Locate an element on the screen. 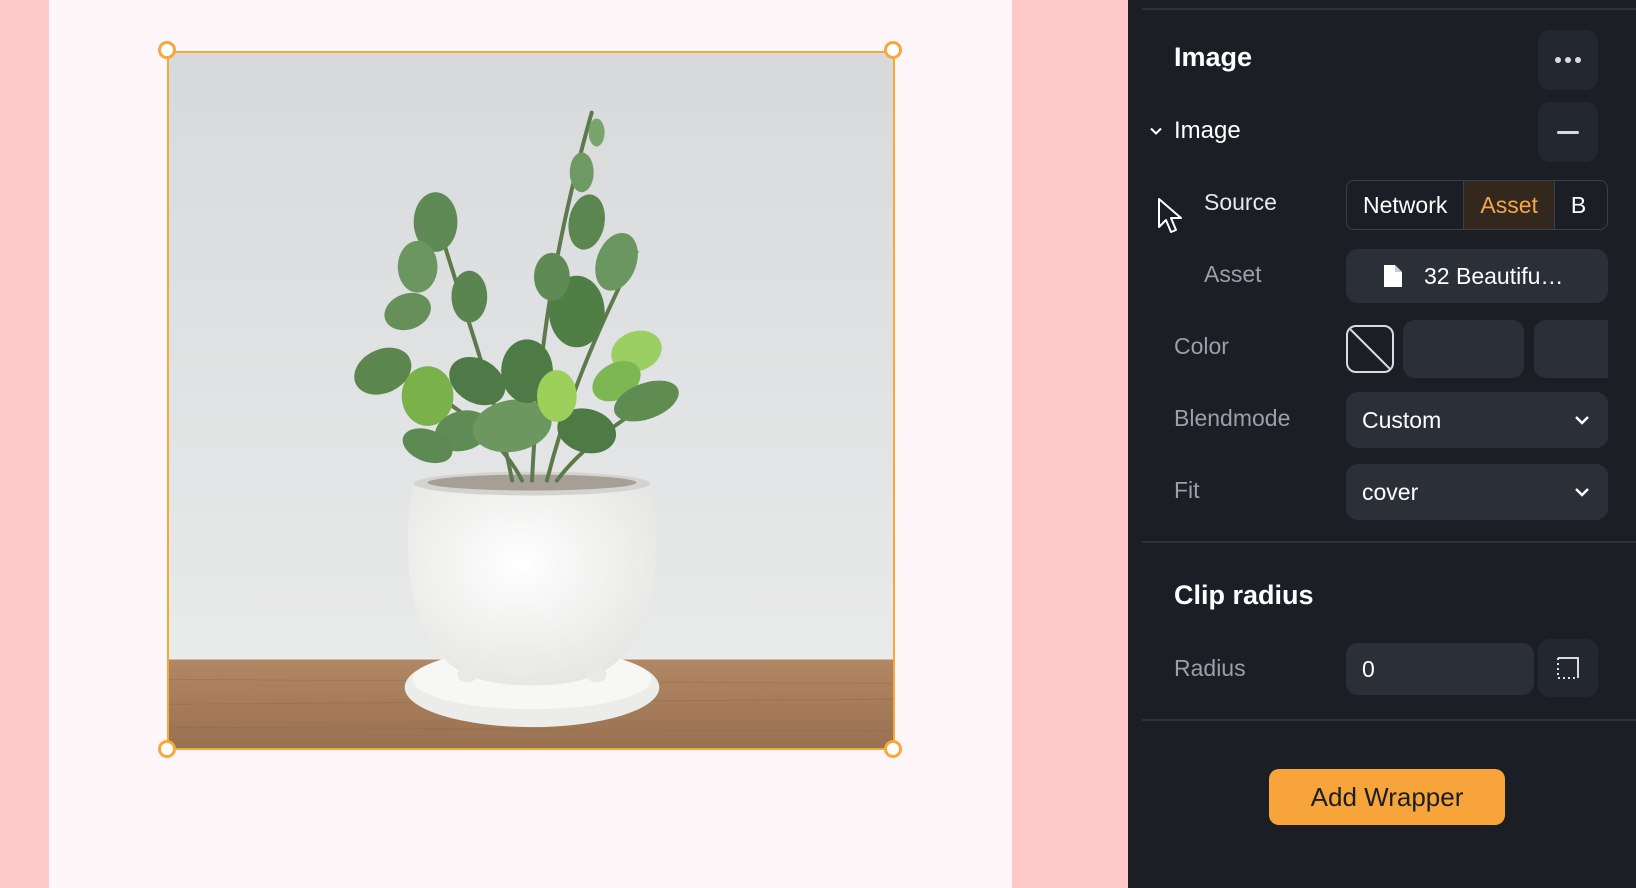  resize-handle-top-right is located at coordinates (893, 50).